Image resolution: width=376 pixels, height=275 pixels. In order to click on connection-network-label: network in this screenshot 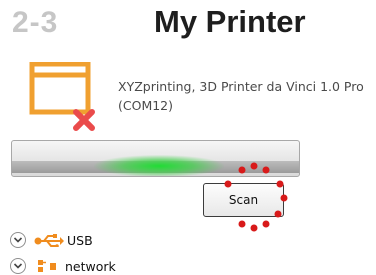, I will do `click(90, 266)`.